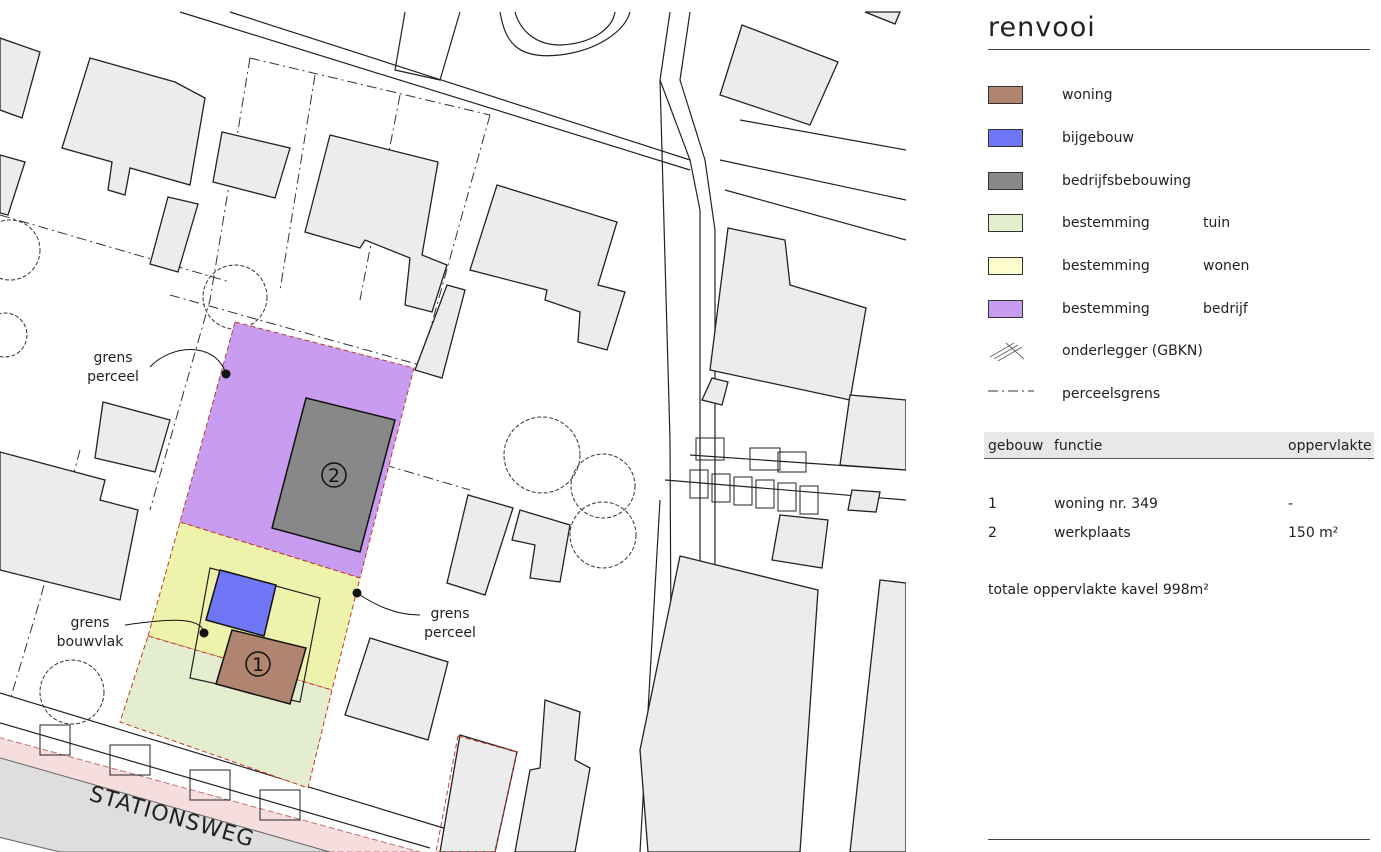 This screenshot has width=1381, height=852. I want to click on cell-functie: werkplaats, so click(1092, 533).